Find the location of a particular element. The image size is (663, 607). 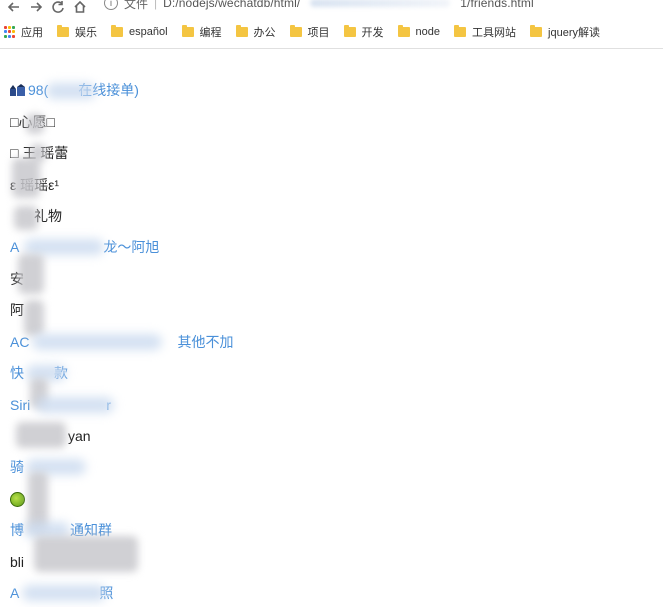

friend-name: 阿 is located at coordinates (17, 310).